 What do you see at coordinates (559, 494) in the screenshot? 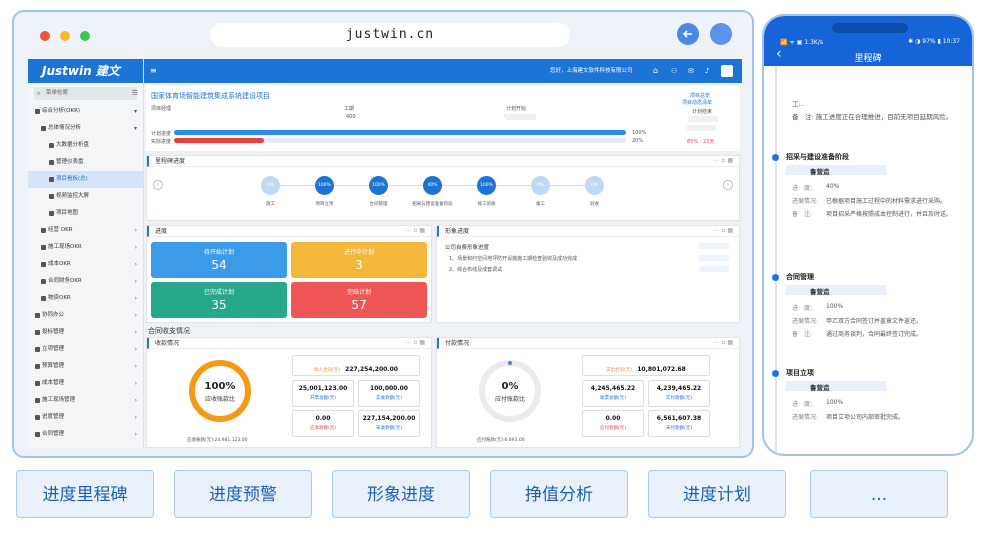
I see `feature-tab: 挣值分析` at bounding box center [559, 494].